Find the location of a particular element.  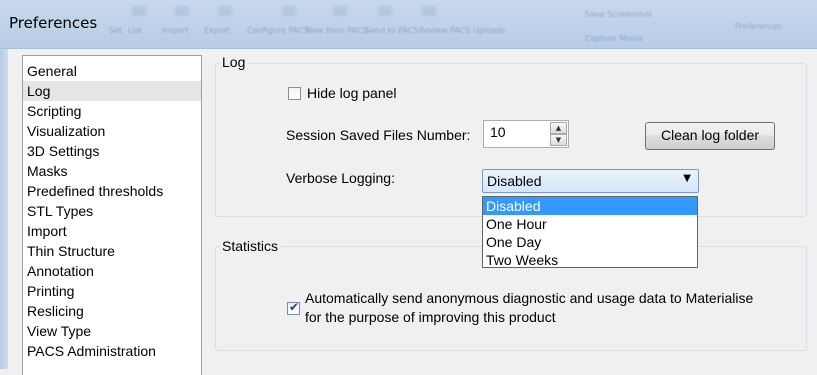

ribbon-label: Configure PACS is located at coordinates (278, 30).